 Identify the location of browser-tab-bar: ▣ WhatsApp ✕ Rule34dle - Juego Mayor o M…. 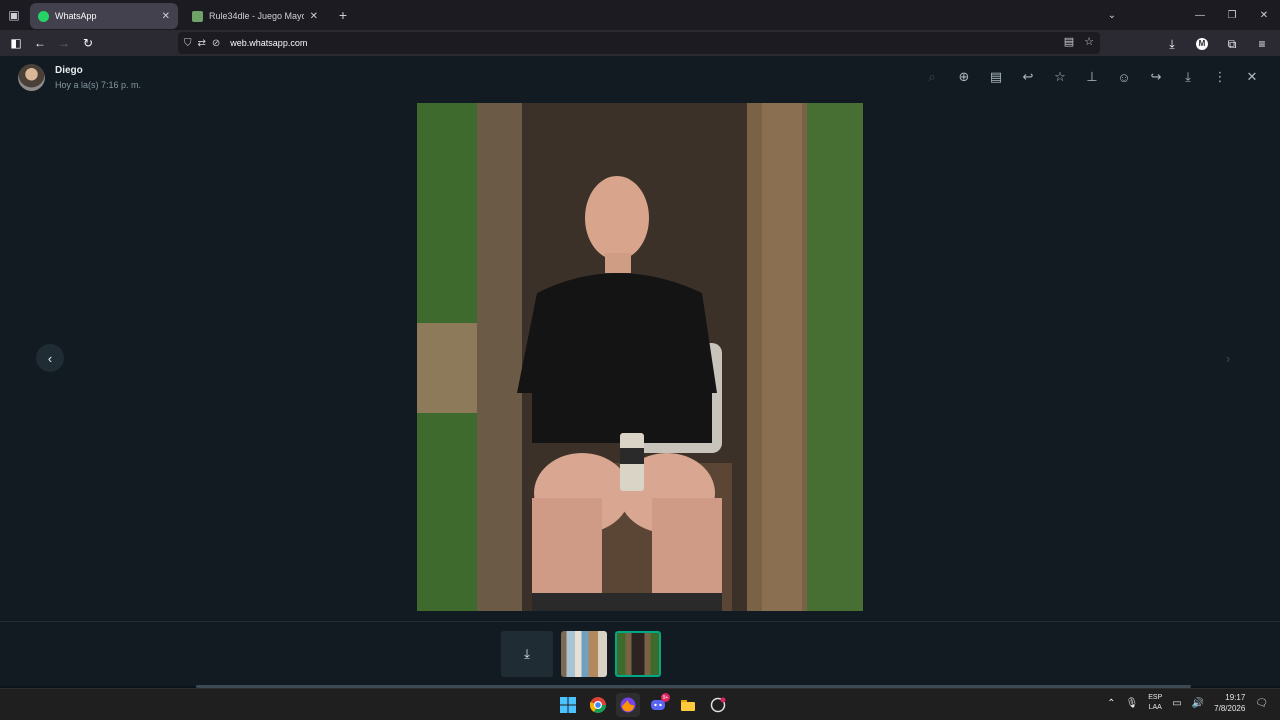
(640, 15).